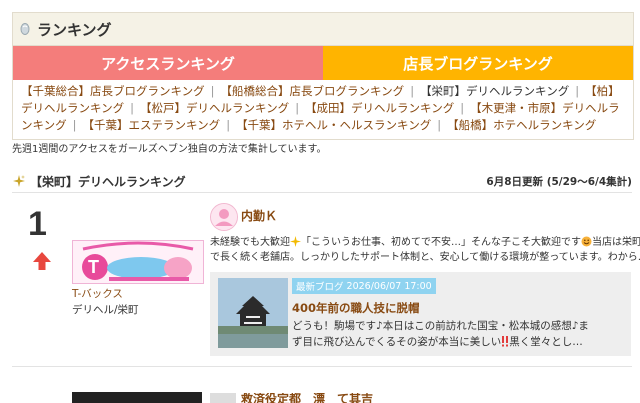  What do you see at coordinates (397, 342) in the screenshot?
I see `blog-excerpt-text: ず目に飛び込んでくるその姿が本当に美しい` at bounding box center [397, 342].